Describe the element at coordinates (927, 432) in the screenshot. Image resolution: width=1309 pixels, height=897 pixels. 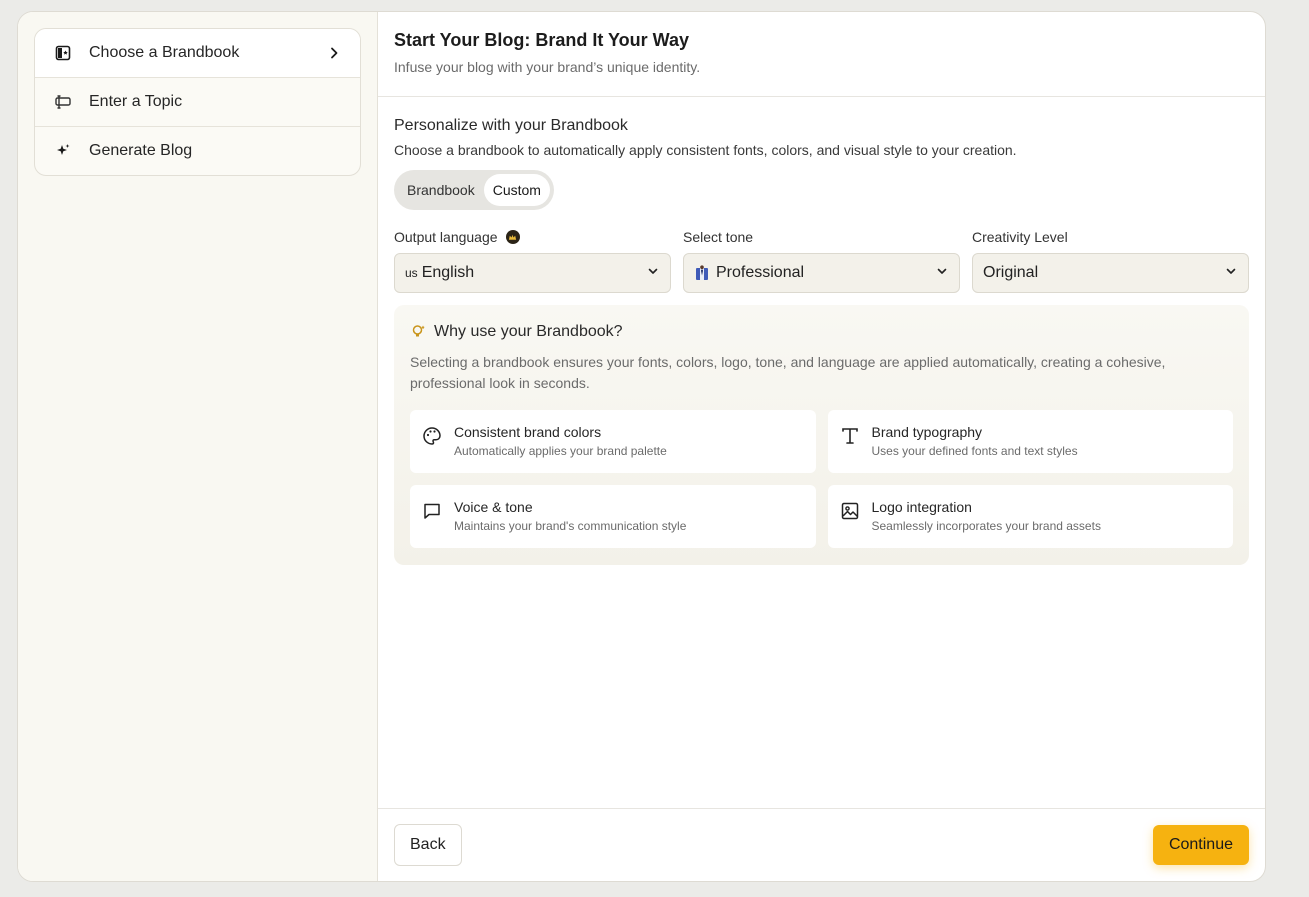
I see `benefit-title: Brand typography` at that location.